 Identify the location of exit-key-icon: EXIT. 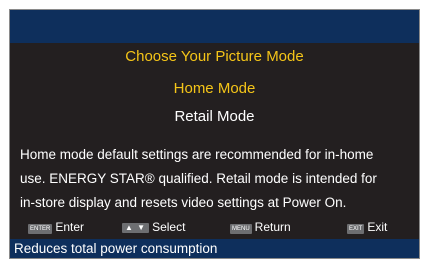
(356, 229).